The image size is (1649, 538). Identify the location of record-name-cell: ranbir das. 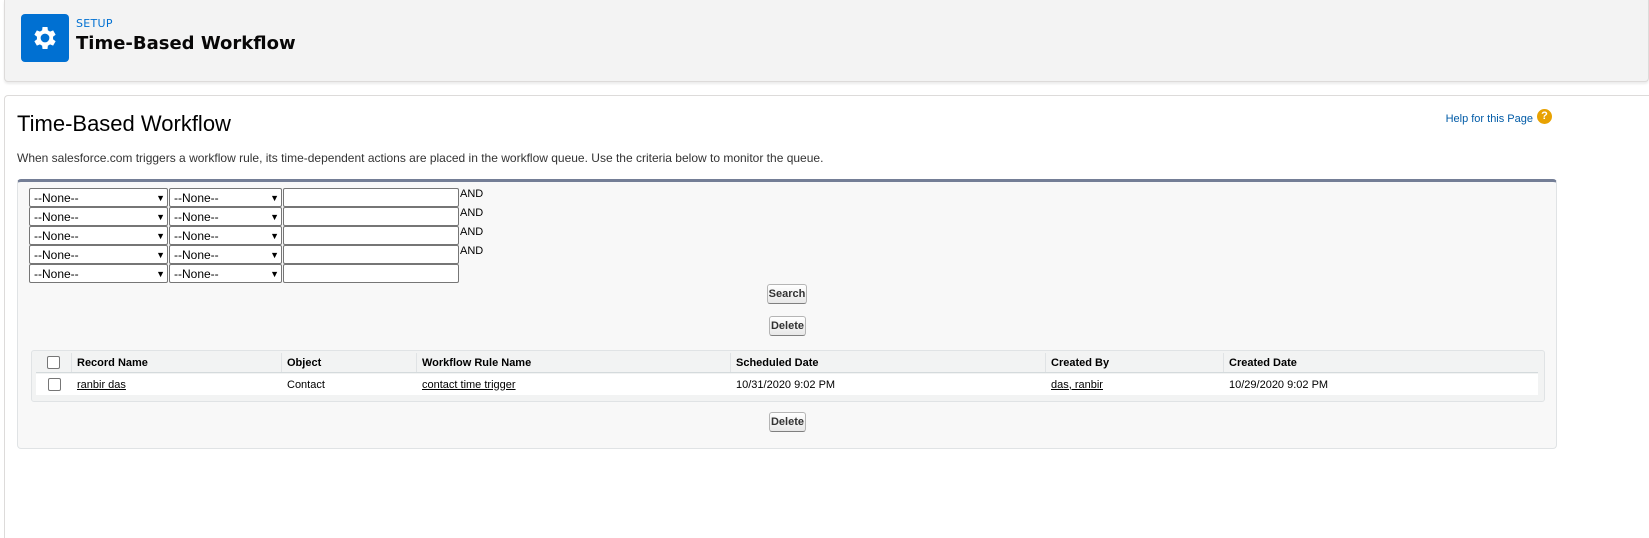
(177, 384).